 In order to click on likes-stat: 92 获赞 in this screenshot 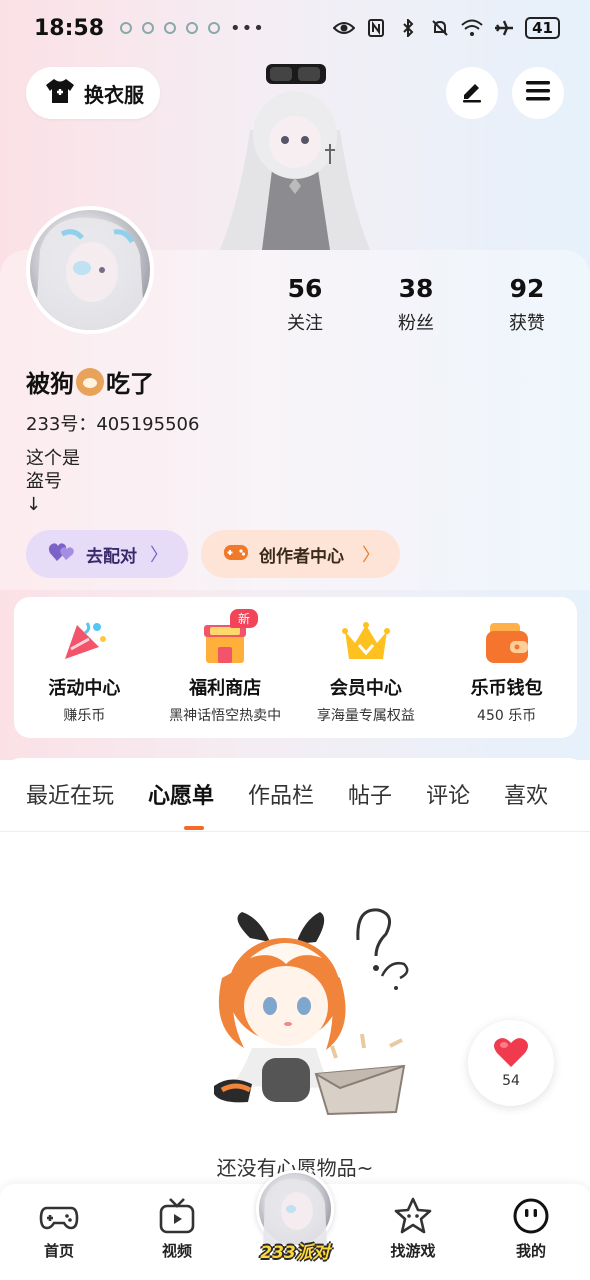, I will do `click(527, 304)`.